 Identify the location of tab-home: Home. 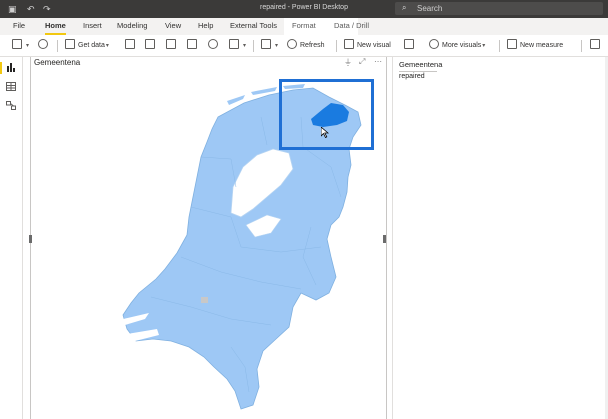
(55, 28).